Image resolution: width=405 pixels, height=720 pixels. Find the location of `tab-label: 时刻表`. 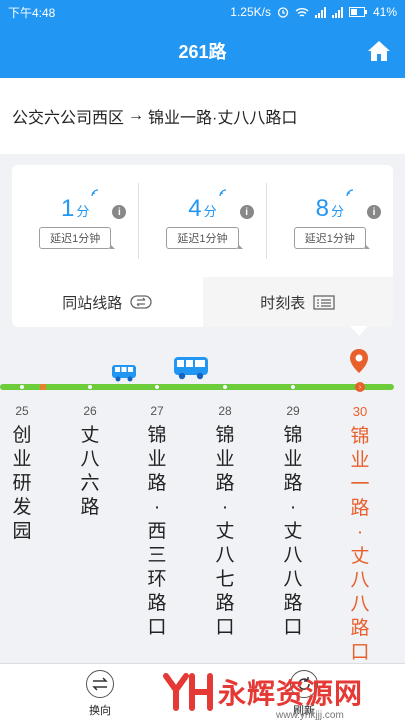

tab-label: 时刻表 is located at coordinates (283, 303).